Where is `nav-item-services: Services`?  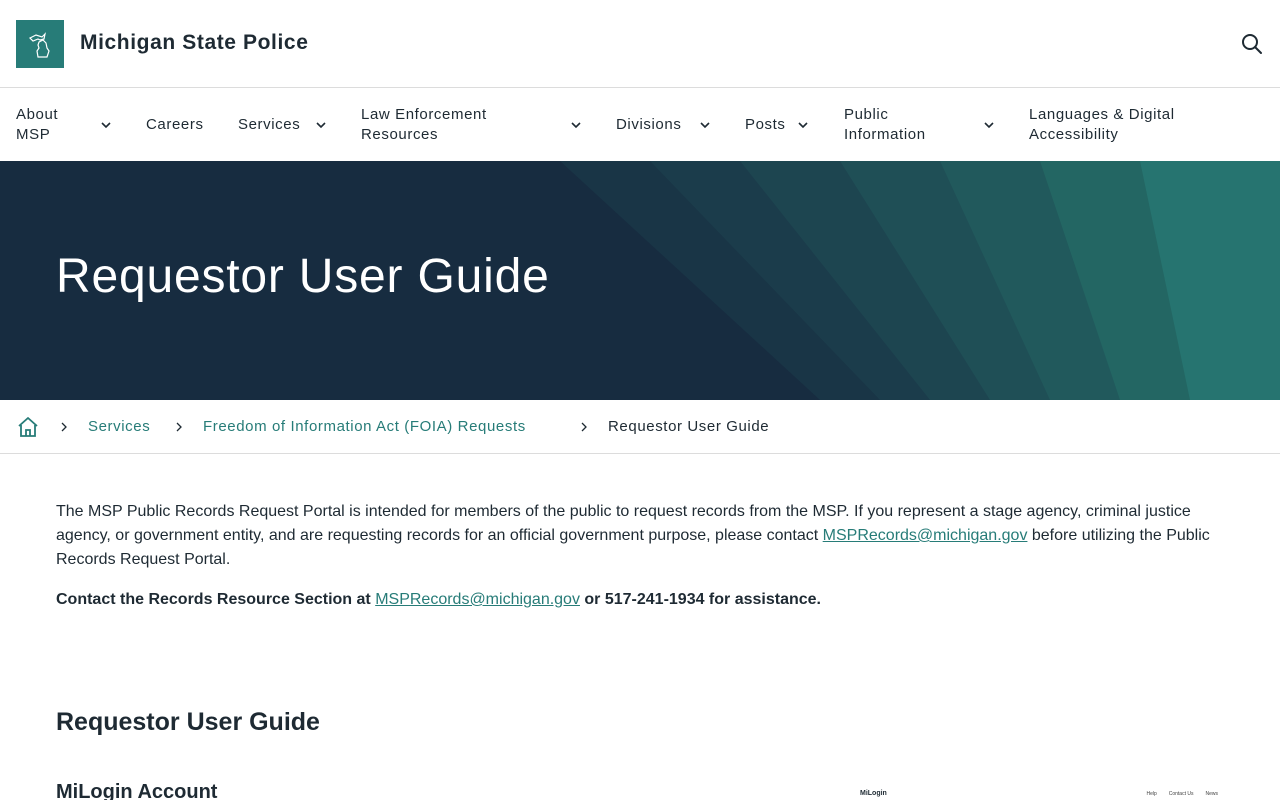 nav-item-services: Services is located at coordinates (284, 125).